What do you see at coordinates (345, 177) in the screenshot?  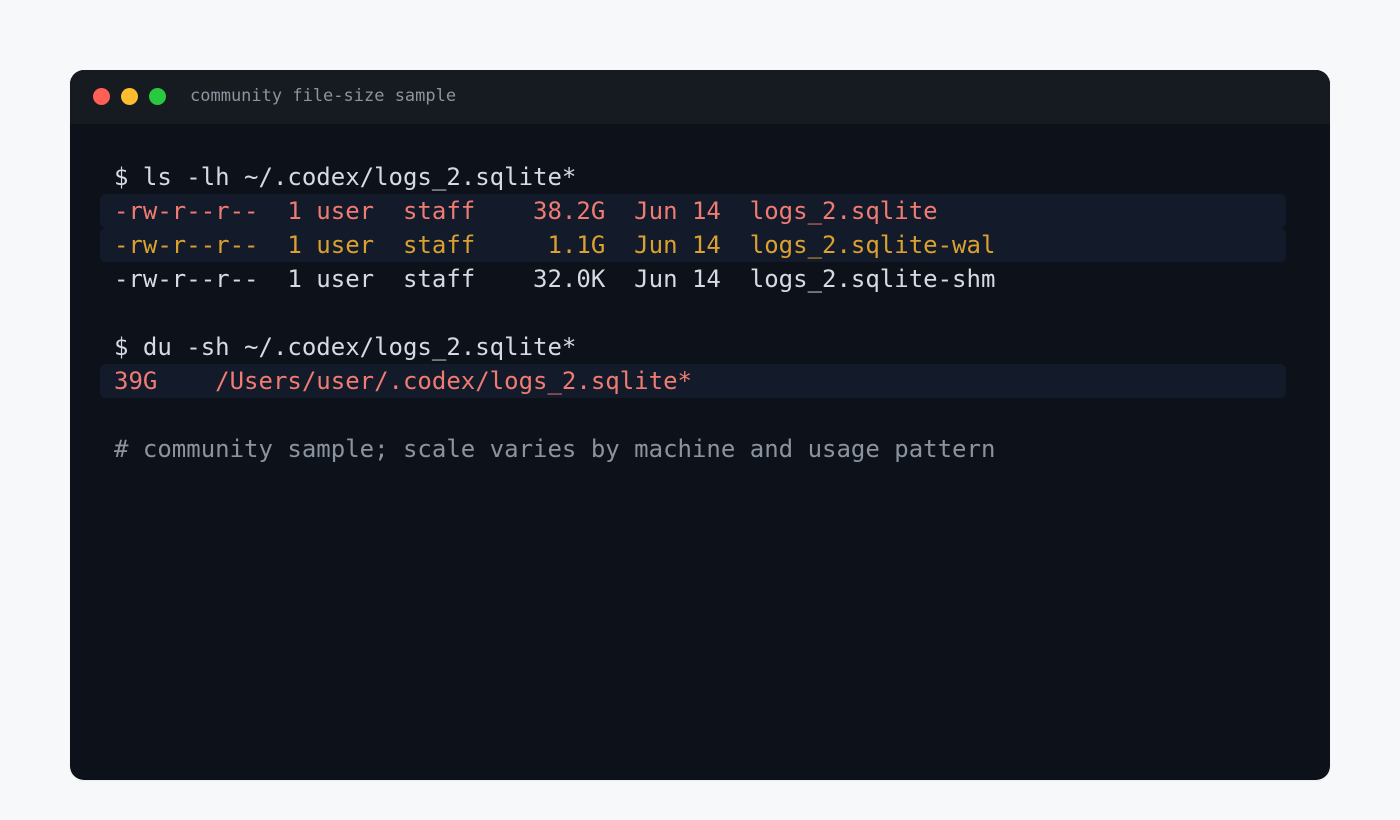 I see `terminal-line-ls-command: $ ls -lh ~/.codex/logs_2.sqlite*` at bounding box center [345, 177].